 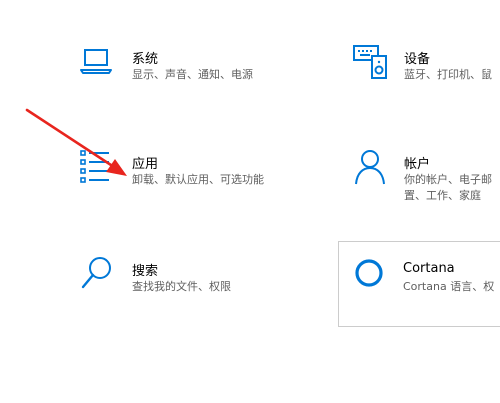 I want to click on tile-title: 设备, so click(x=417, y=59).